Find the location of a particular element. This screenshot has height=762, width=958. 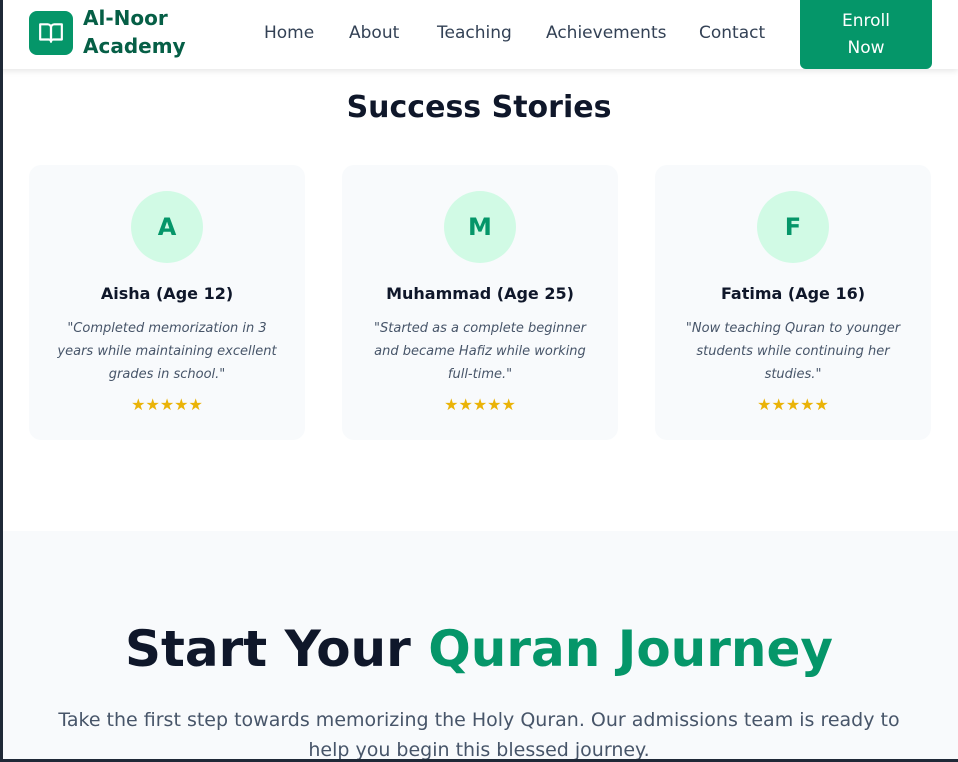

brand-line-1: Al-Noor is located at coordinates (125, 18).